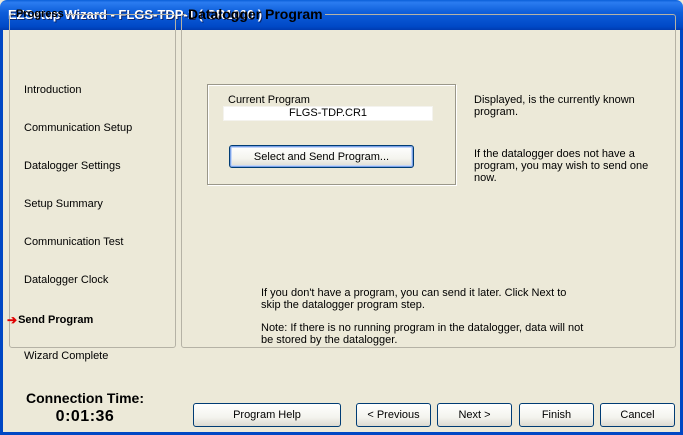 This screenshot has width=683, height=435. Describe the element at coordinates (74, 242) in the screenshot. I see `step-communication-test: Communication Test` at that location.